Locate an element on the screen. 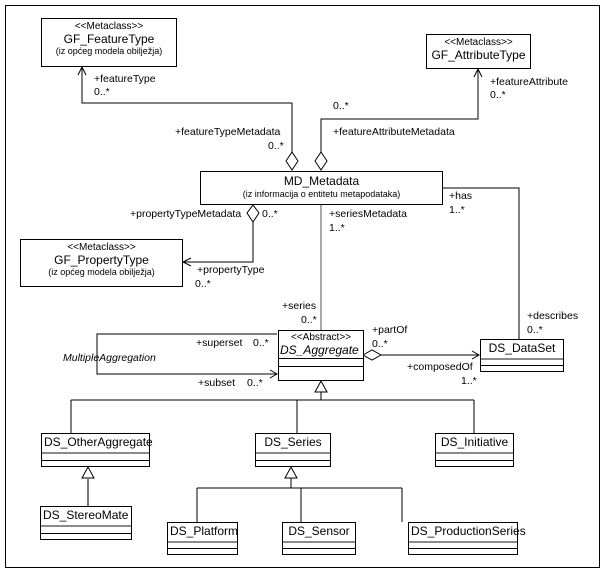 This screenshot has height=575, width=606. mult-feature-type-metadata: 0..* is located at coordinates (276, 146).